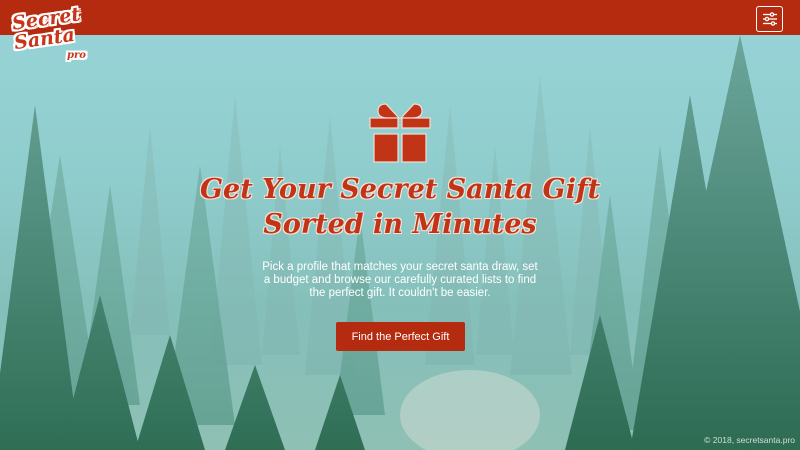 The image size is (800, 450). What do you see at coordinates (400, 189) in the screenshot?
I see `headline-line-1: Get Your Secret Santa Gift` at bounding box center [400, 189].